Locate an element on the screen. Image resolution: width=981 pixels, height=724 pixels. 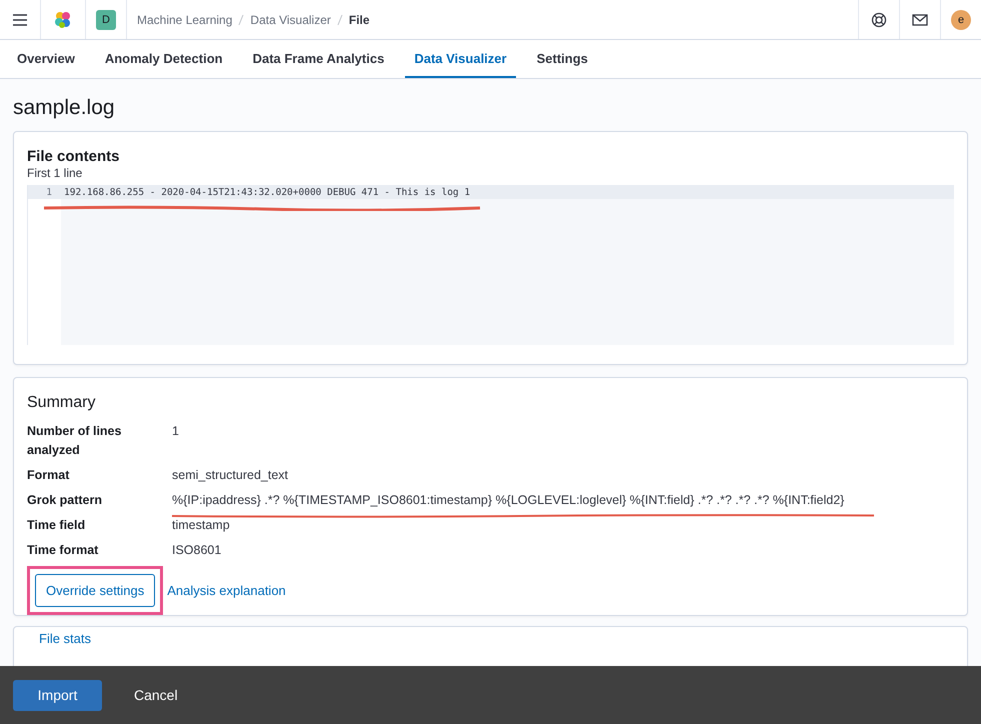
space-badge: D is located at coordinates (106, 20).